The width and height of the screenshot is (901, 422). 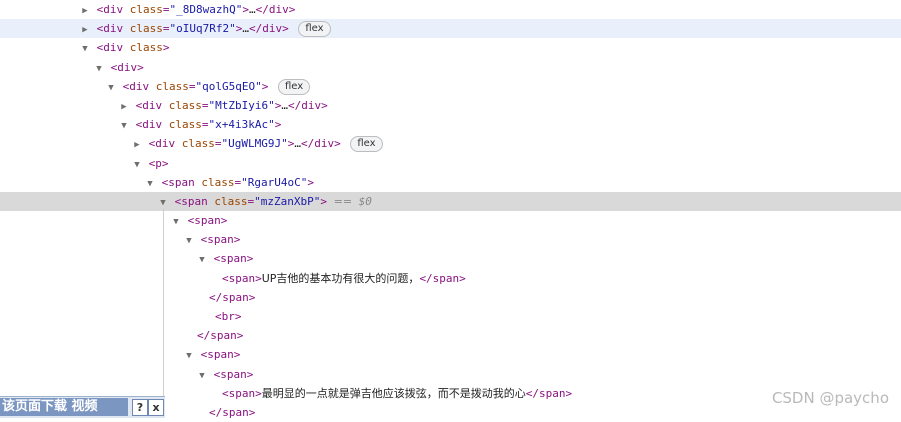 I want to click on dom-node-row: ▶ <div class="_8D8wazhQ">…</div>, so click(x=450, y=9).